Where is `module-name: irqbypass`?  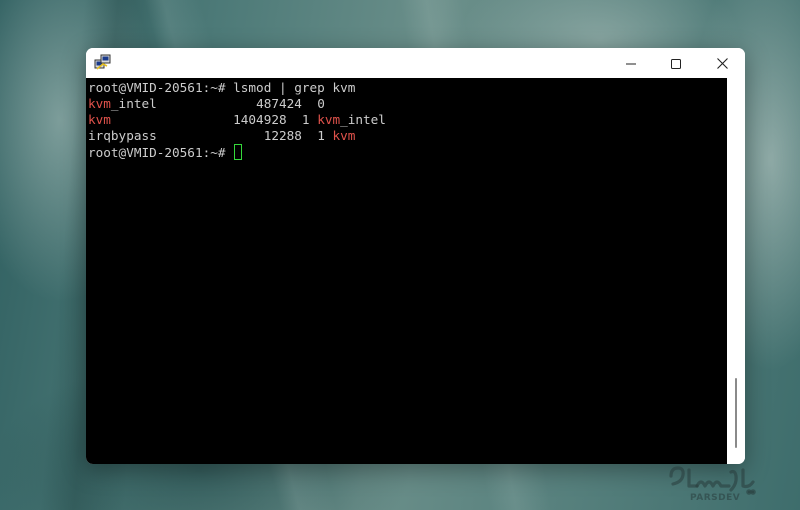 module-name: irqbypass is located at coordinates (122, 135).